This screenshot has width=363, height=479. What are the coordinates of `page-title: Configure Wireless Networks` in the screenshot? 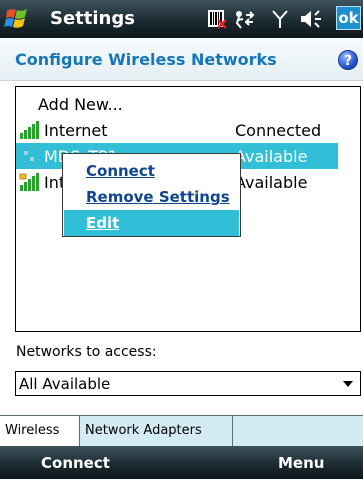 It's located at (146, 59).